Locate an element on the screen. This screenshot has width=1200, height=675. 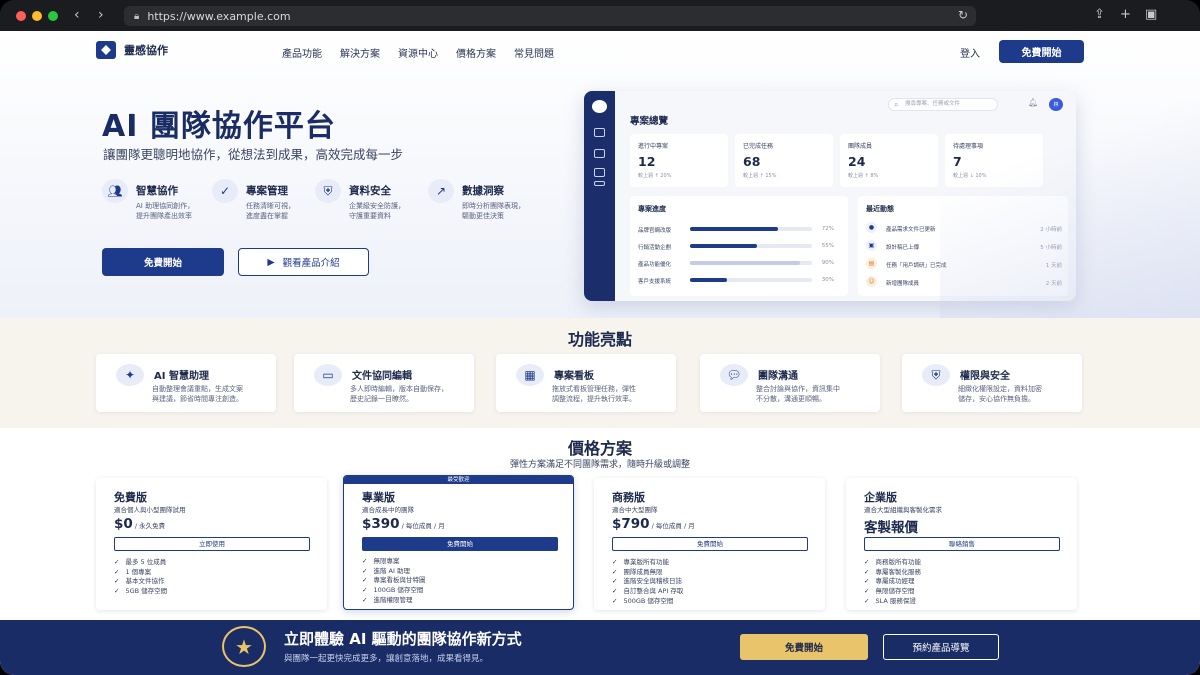
feature-card-desc: 拖放式看板管理任務，彈性 調整流程，提升執行效率。 is located at coordinates (594, 394).